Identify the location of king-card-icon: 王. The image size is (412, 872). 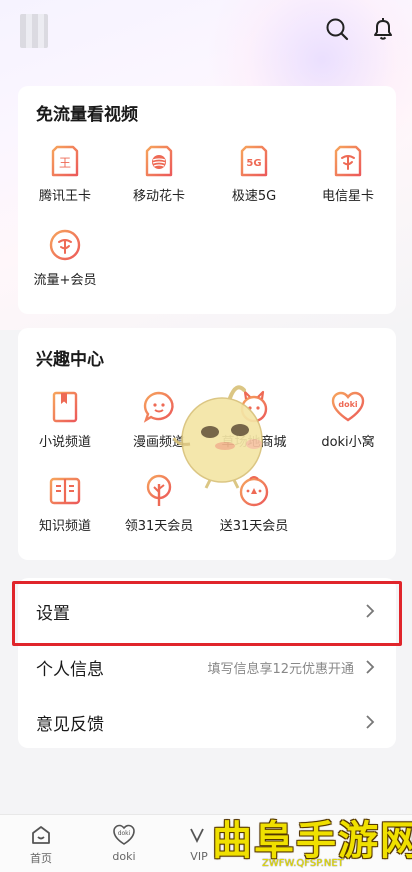
(65, 161).